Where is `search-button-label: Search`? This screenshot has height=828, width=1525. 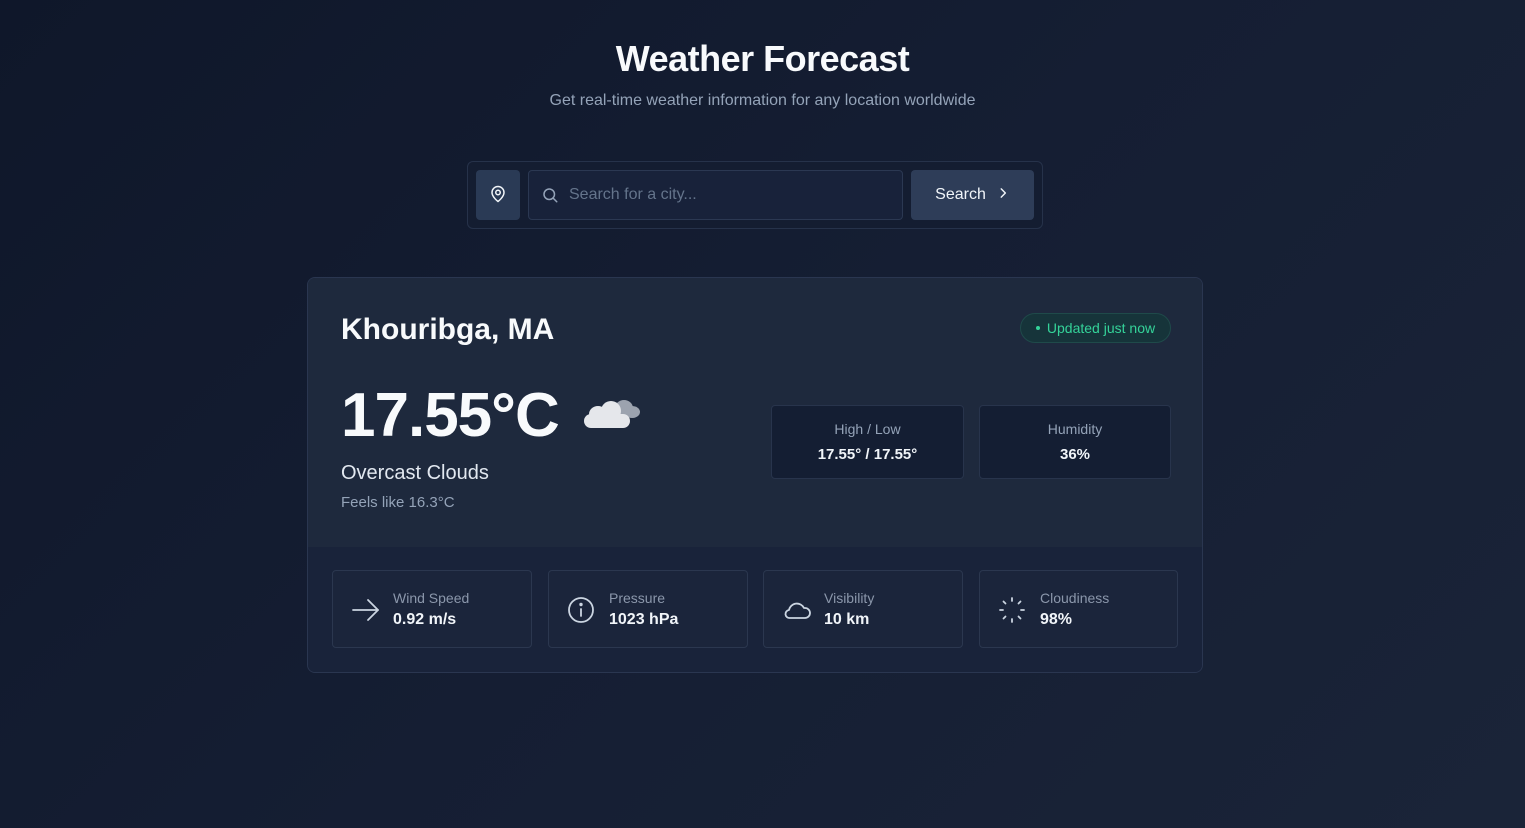
search-button-label: Search is located at coordinates (960, 194).